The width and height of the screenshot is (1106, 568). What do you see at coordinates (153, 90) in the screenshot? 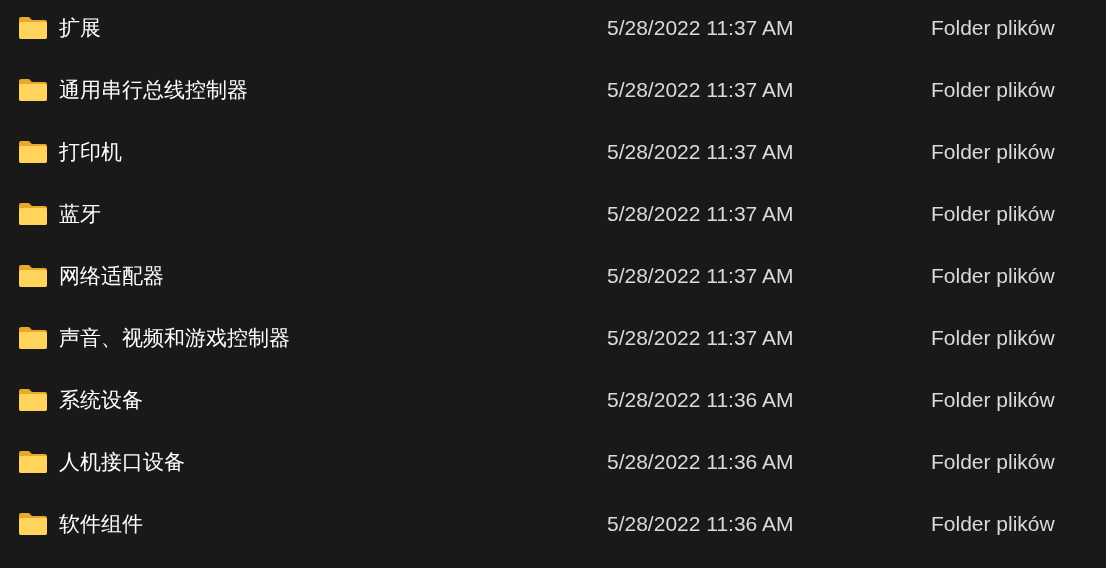
I see `folder-name: 通用串行总线控制器` at bounding box center [153, 90].